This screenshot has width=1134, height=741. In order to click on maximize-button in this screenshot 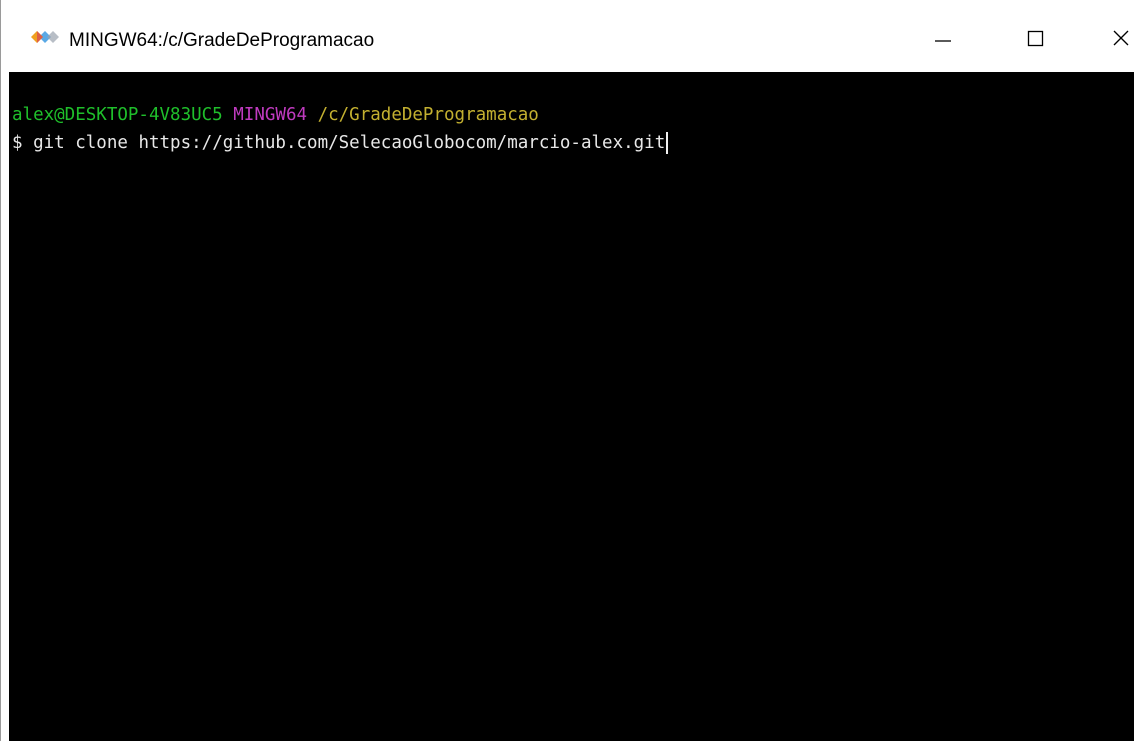, I will do `click(1035, 40)`.